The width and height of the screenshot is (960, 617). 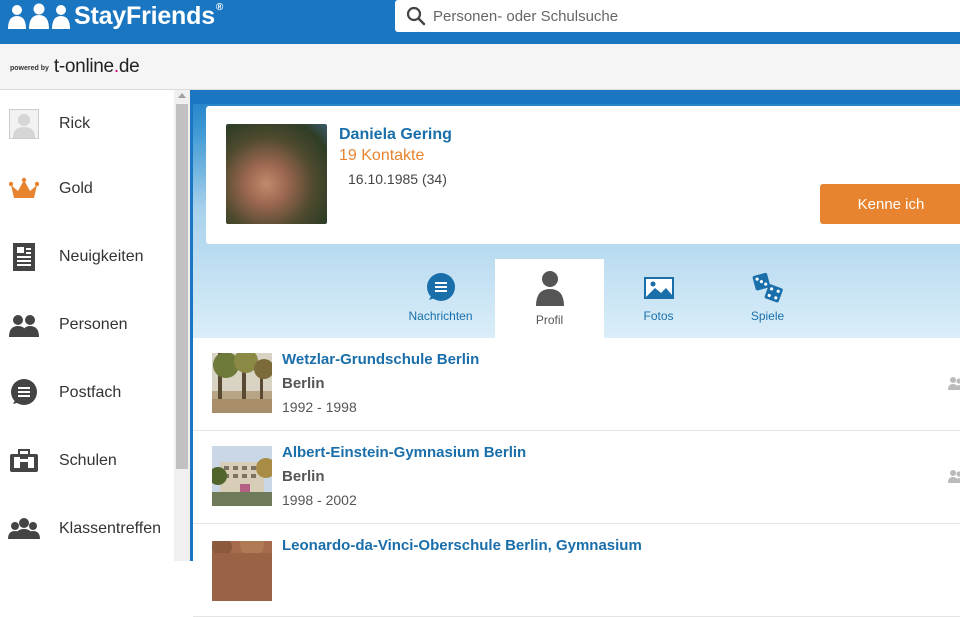 I want to click on birth-date: 16.10.1985 (34), so click(x=397, y=179).